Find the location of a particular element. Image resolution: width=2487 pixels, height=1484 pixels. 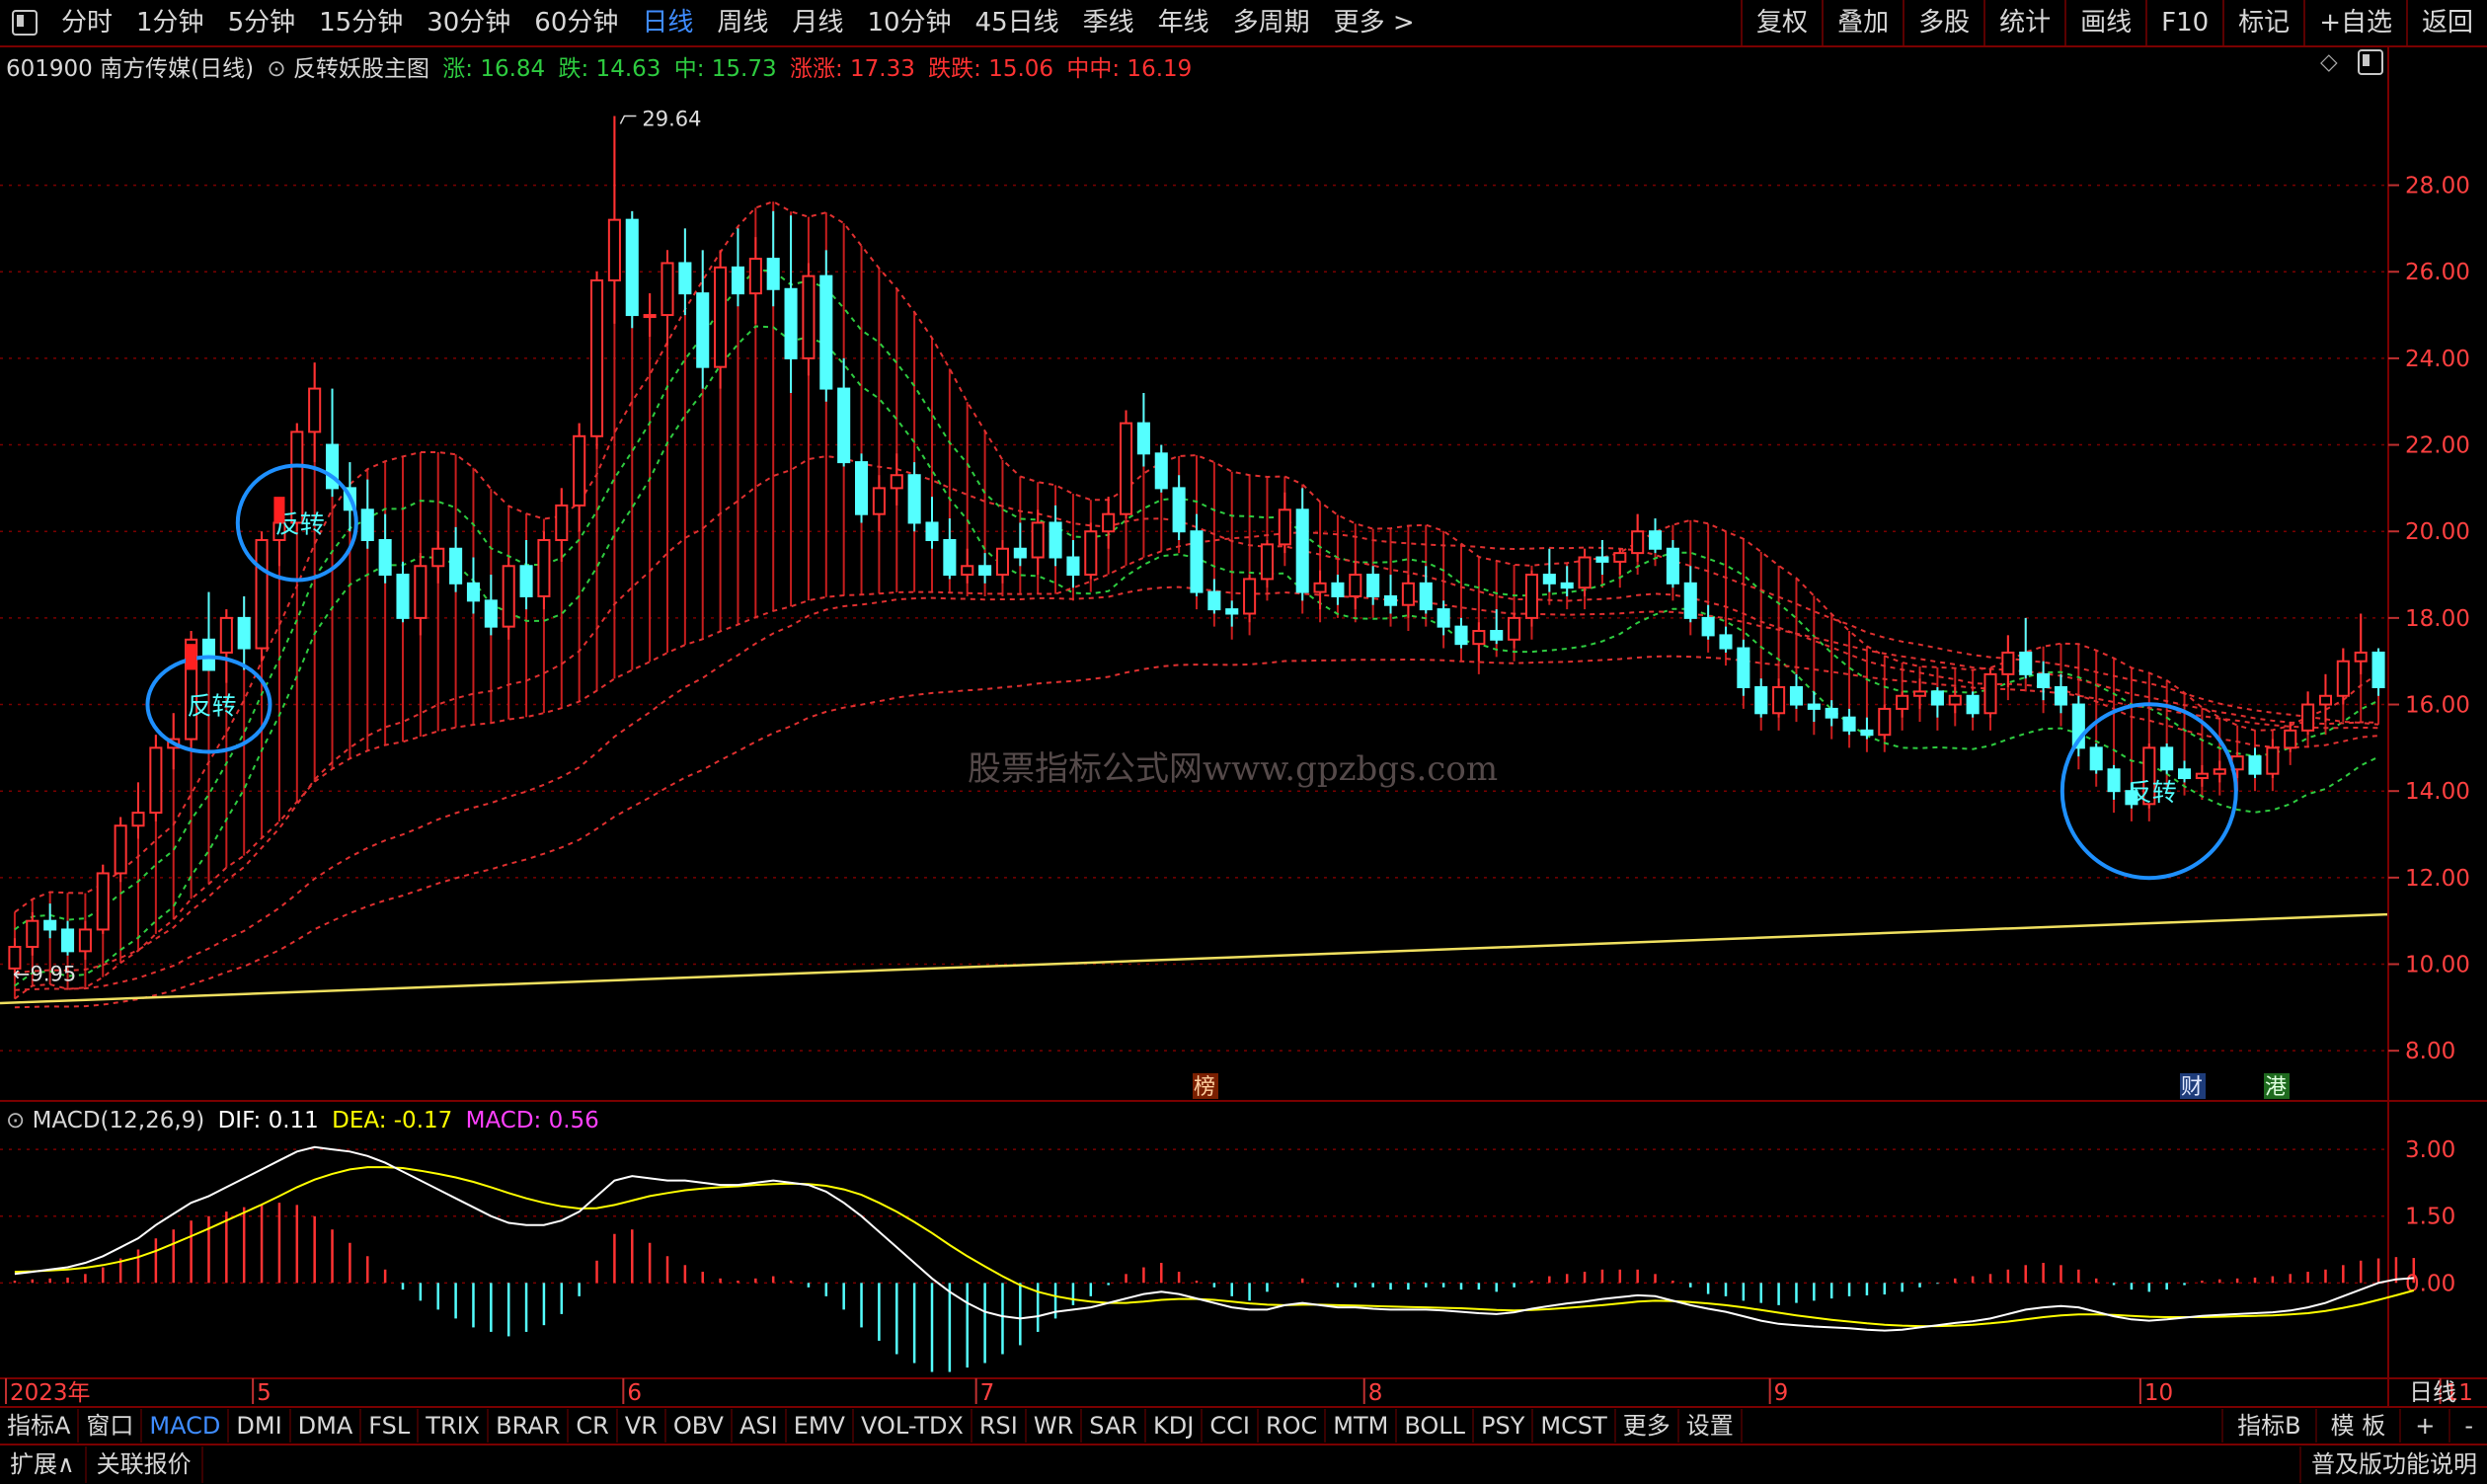

indicator-tab-1: 窗口 is located at coordinates (111, 1426).